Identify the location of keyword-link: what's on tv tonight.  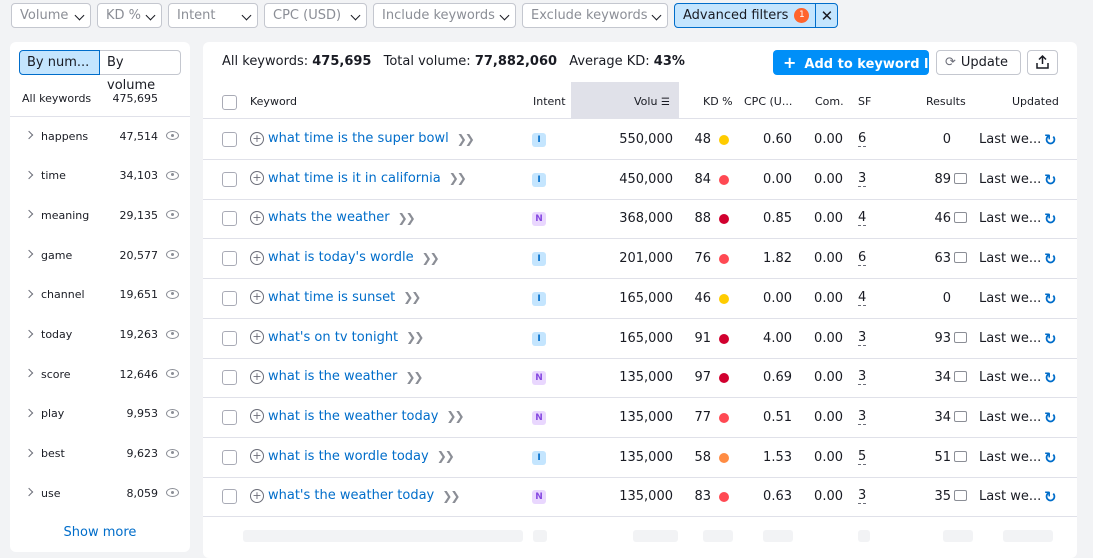
(333, 337).